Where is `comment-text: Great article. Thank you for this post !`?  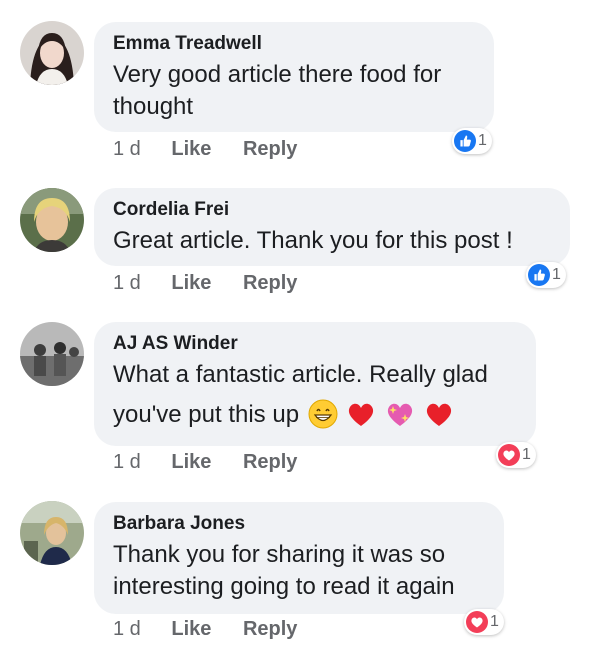
comment-text: Great article. Thank you for this post ! is located at coordinates (313, 240).